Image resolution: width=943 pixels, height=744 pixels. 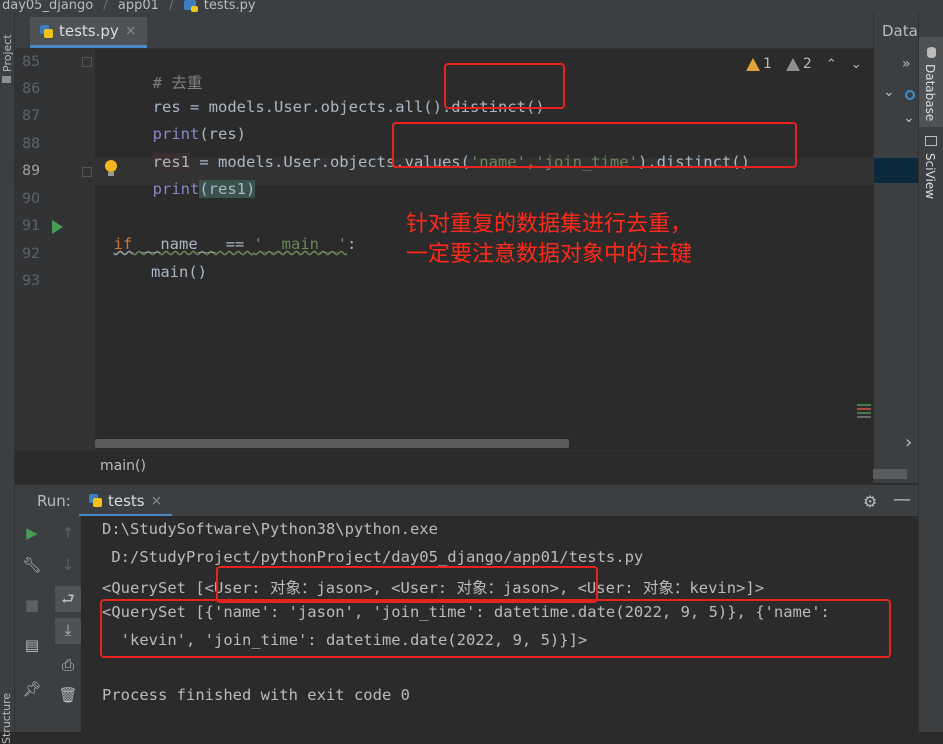 What do you see at coordinates (471, 6) in the screenshot?
I see `navigation-breadcrumb: day05_django / app01 / tests.py` at bounding box center [471, 6].